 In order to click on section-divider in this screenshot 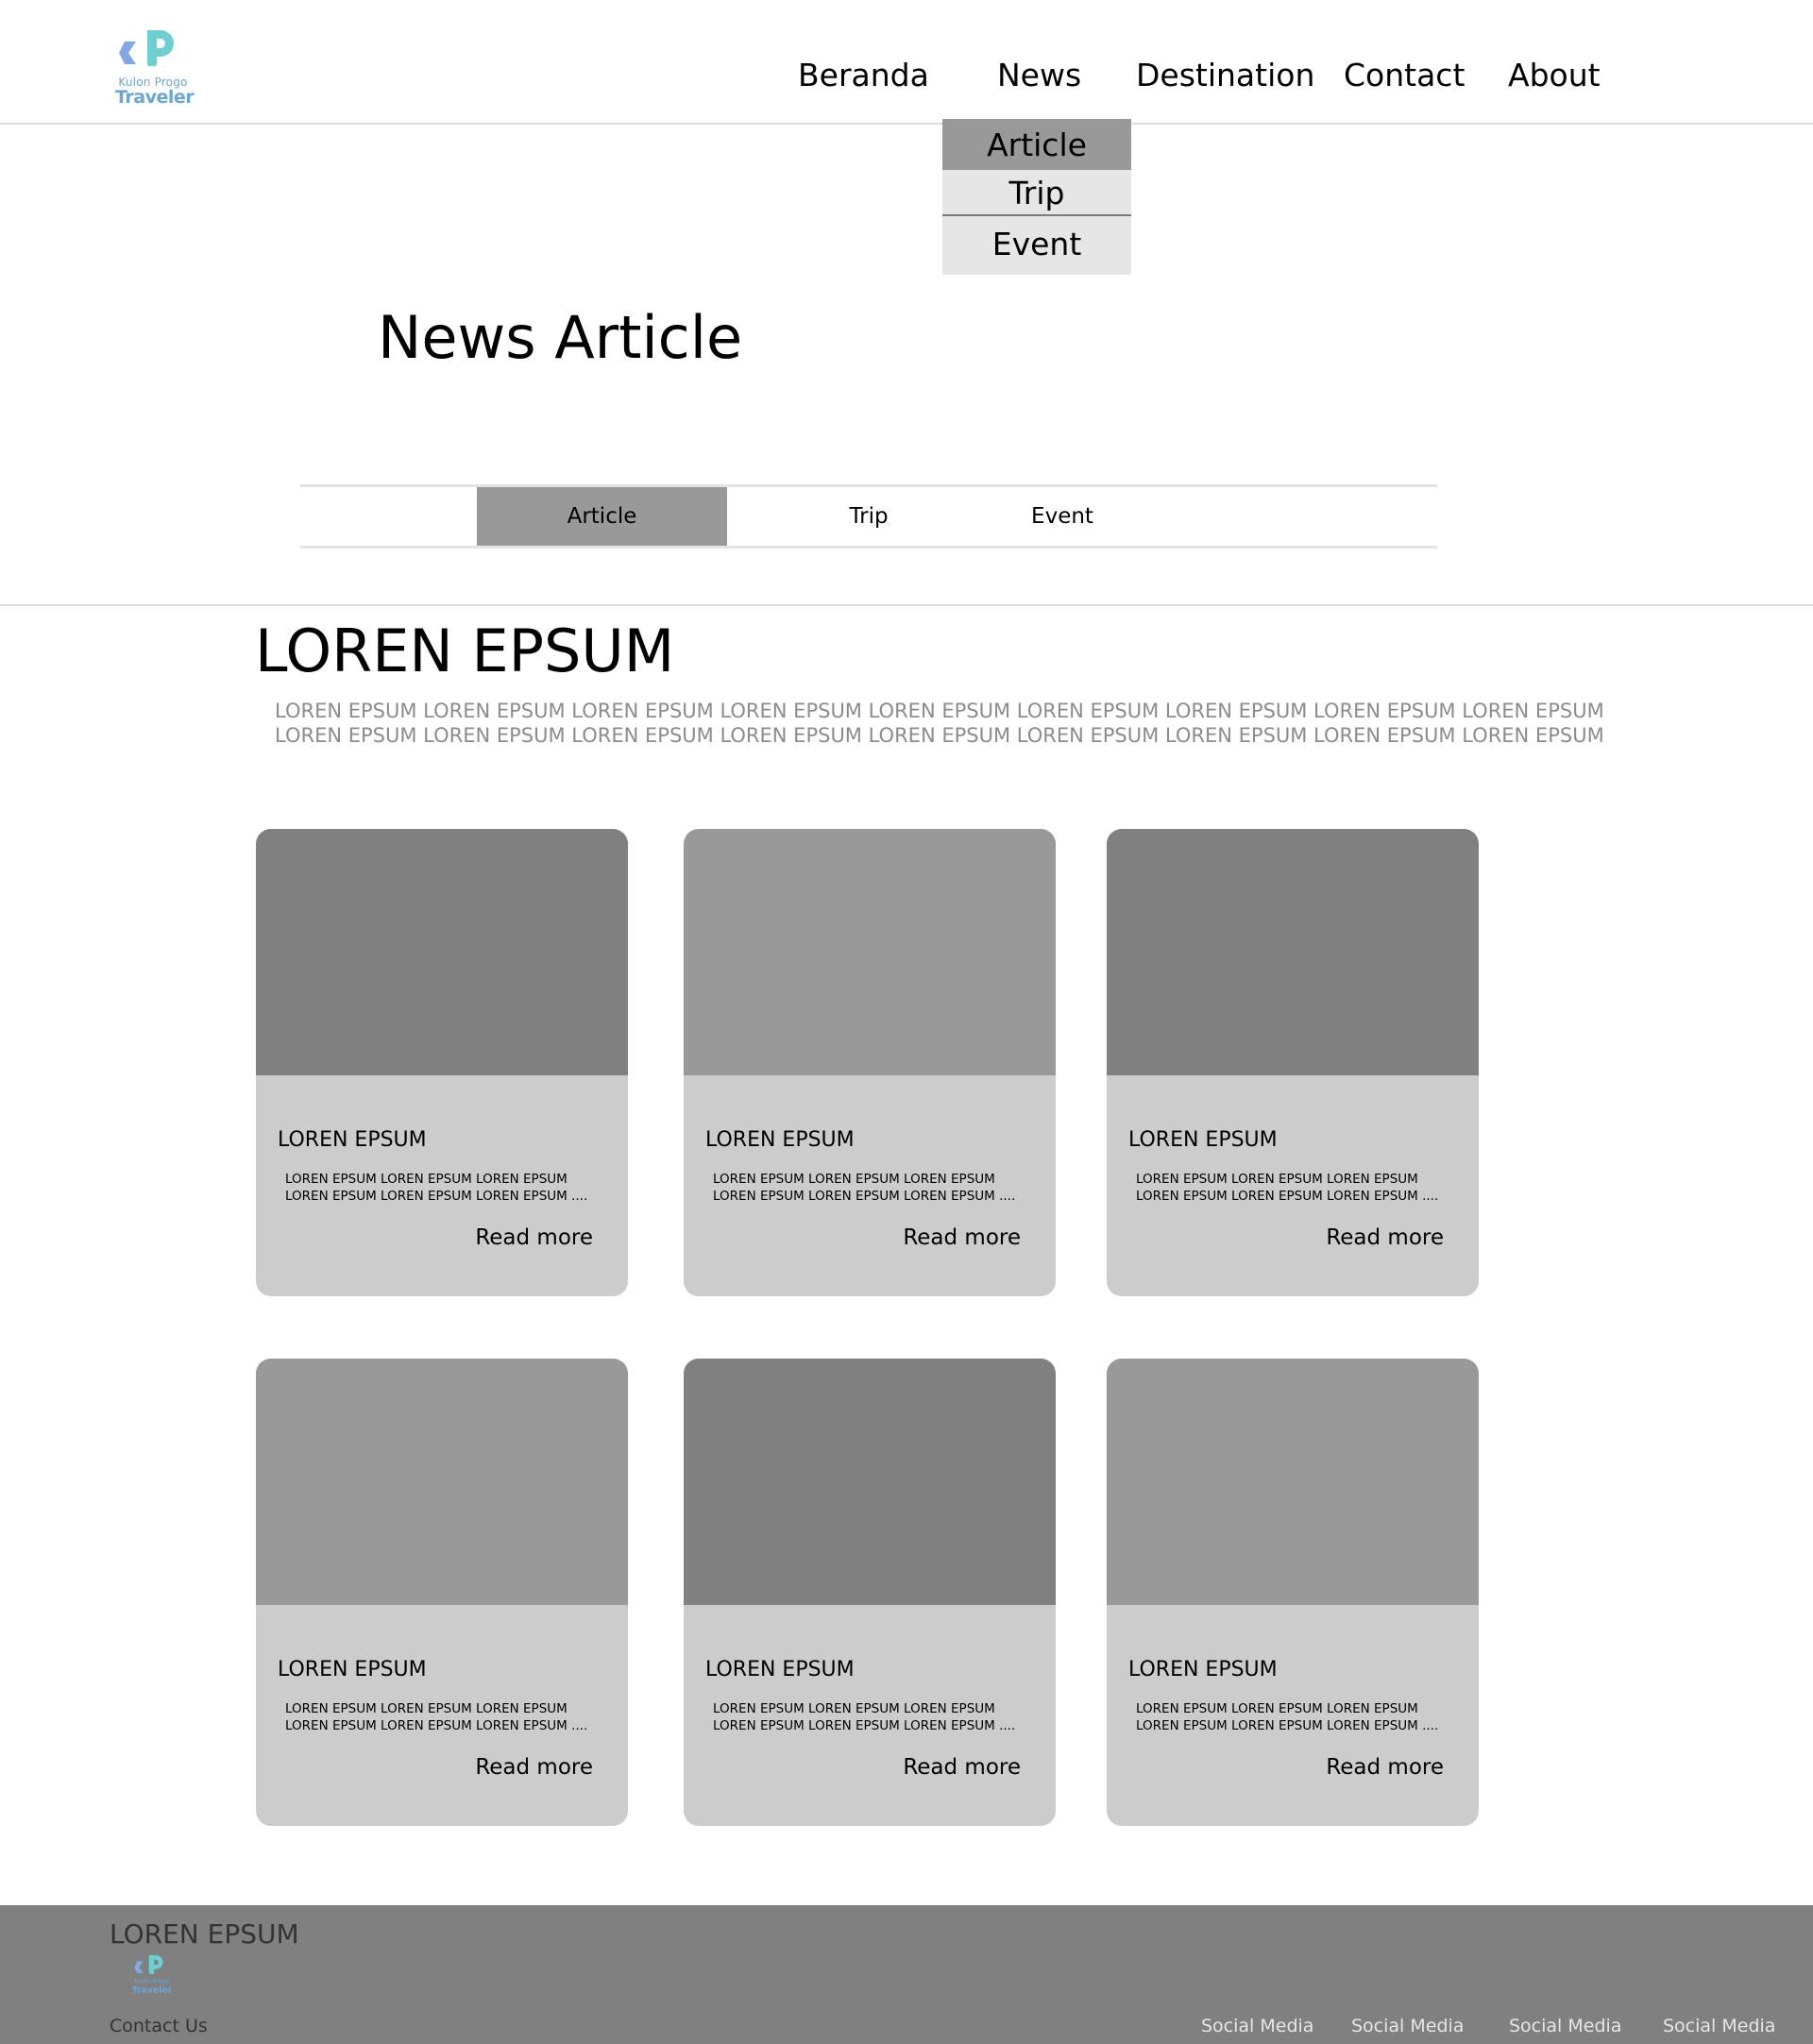, I will do `click(906, 605)`.